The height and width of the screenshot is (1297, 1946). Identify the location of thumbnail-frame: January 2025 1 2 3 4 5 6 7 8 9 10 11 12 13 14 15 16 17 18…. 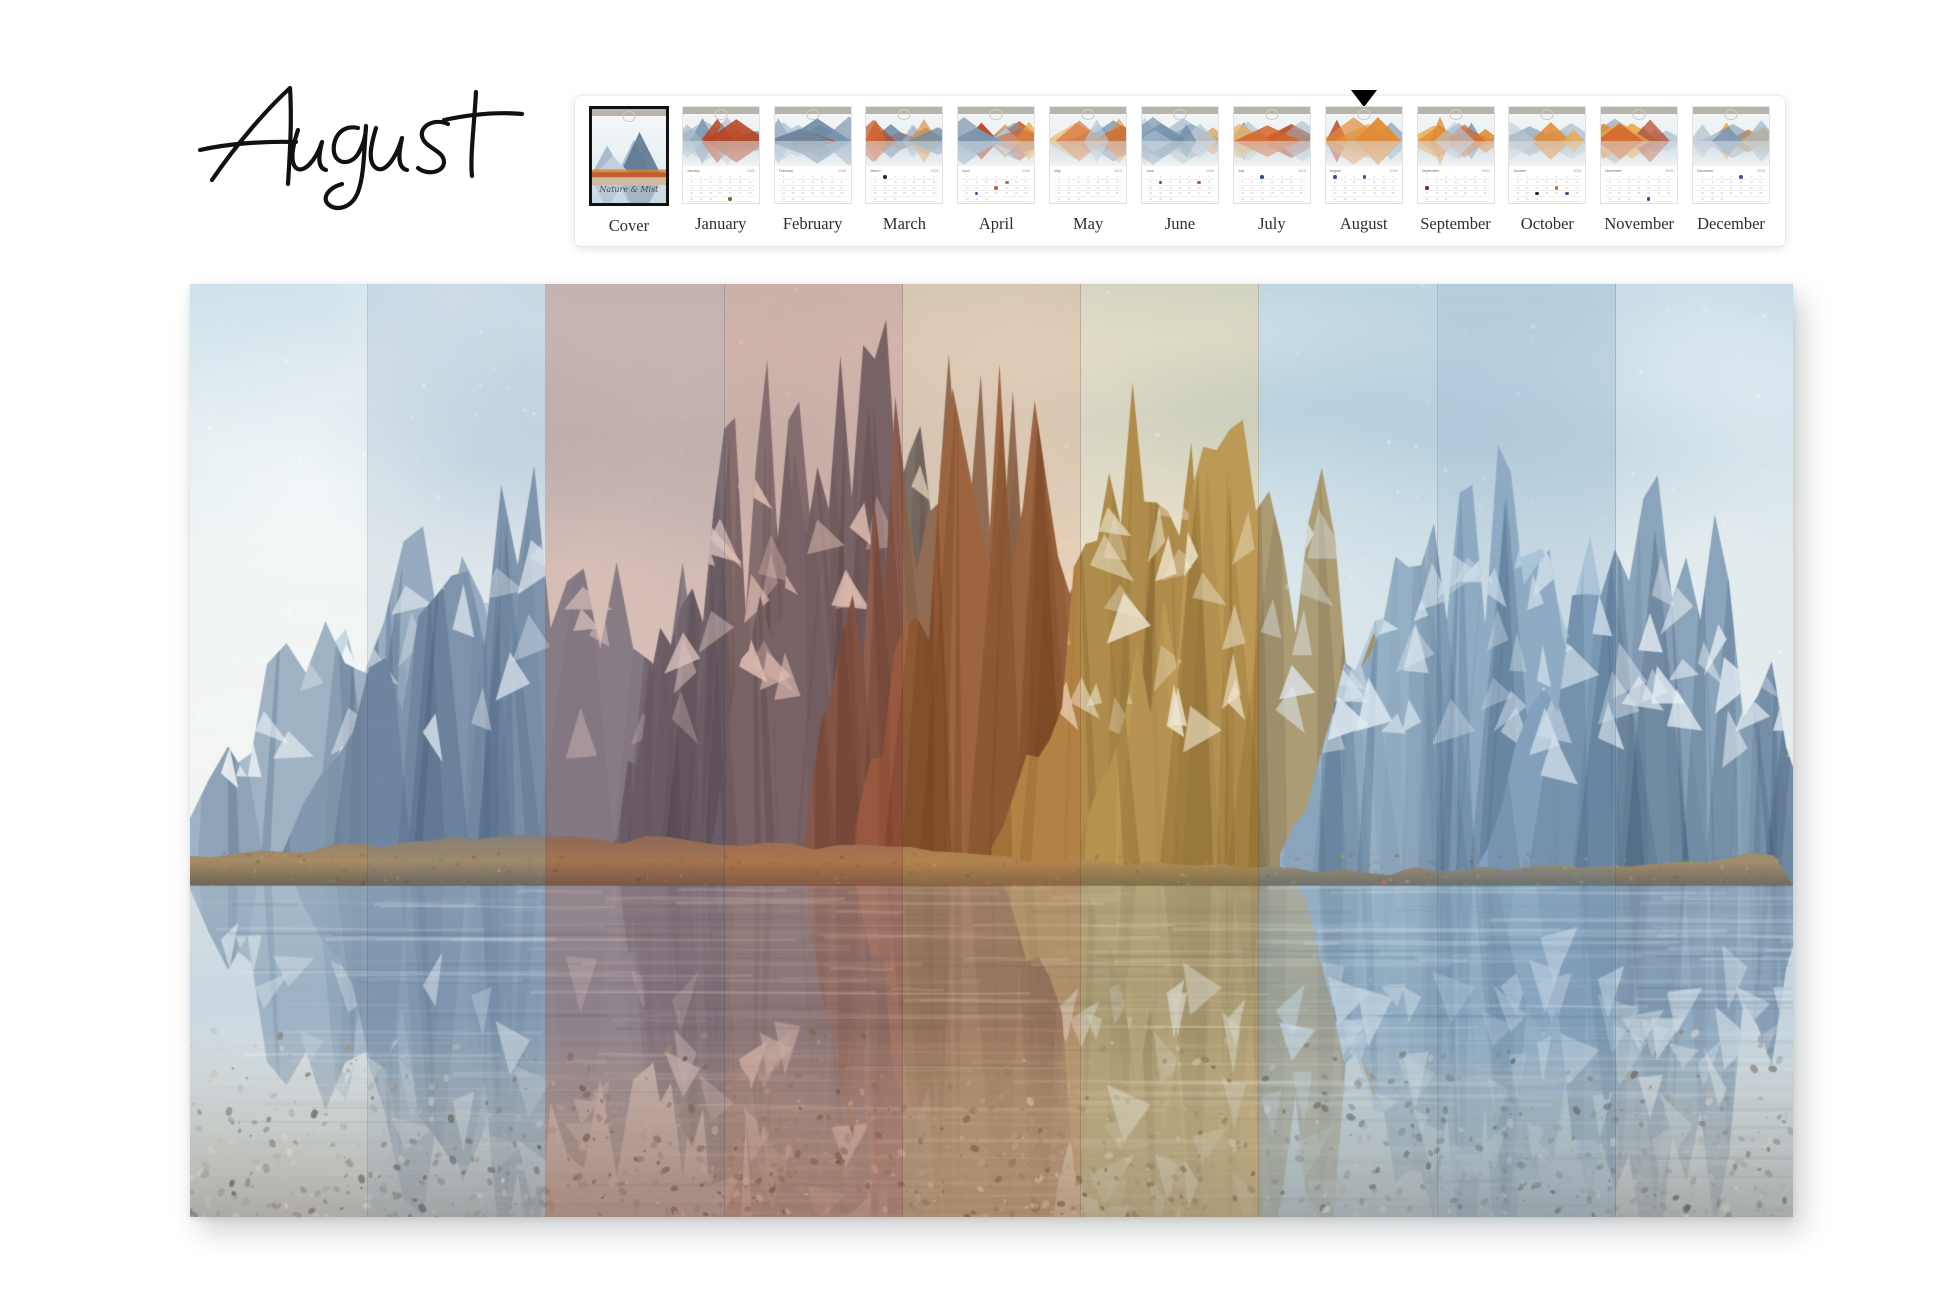
(720, 155).